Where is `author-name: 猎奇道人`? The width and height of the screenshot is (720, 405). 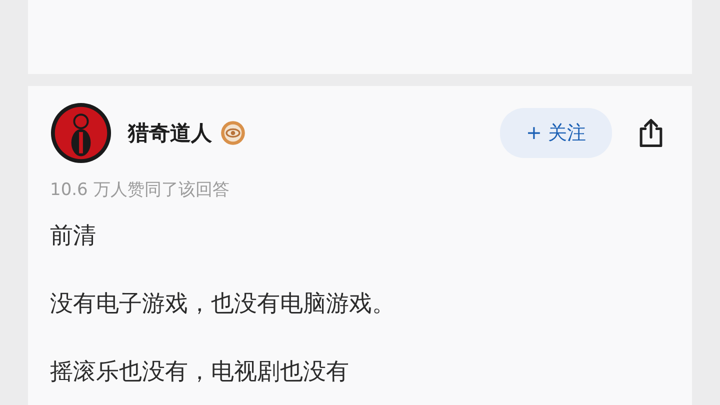 author-name: 猎奇道人 is located at coordinates (170, 133).